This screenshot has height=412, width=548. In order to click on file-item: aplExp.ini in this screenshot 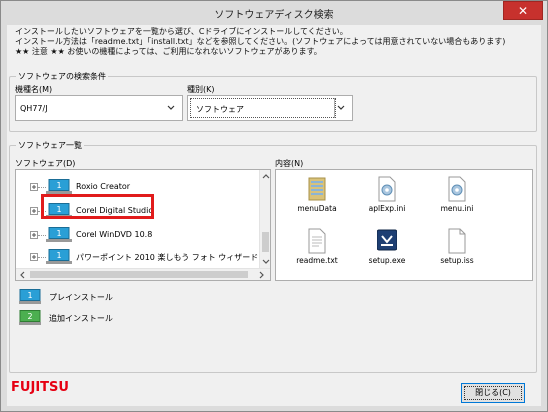, I will do `click(387, 201)`.